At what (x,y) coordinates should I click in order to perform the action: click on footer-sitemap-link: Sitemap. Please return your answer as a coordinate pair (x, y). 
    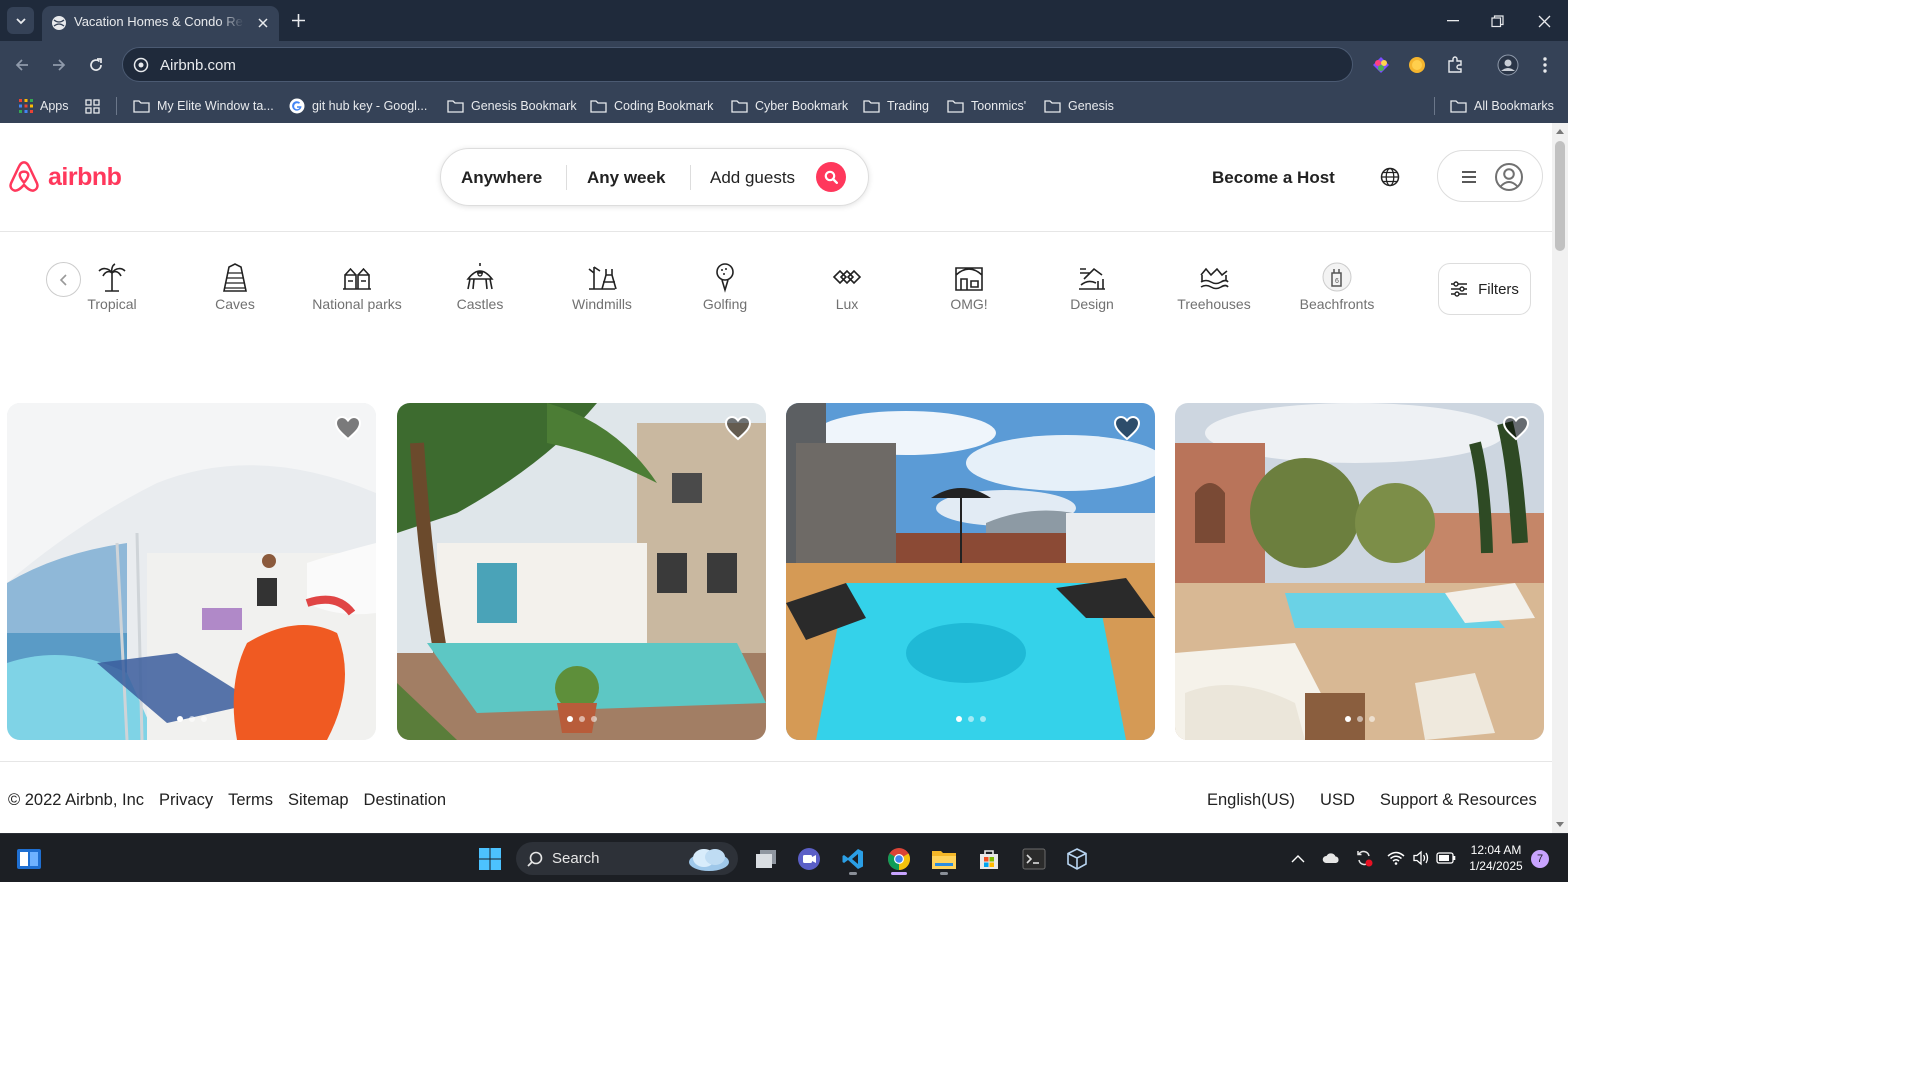
    Looking at the image, I should click on (318, 800).